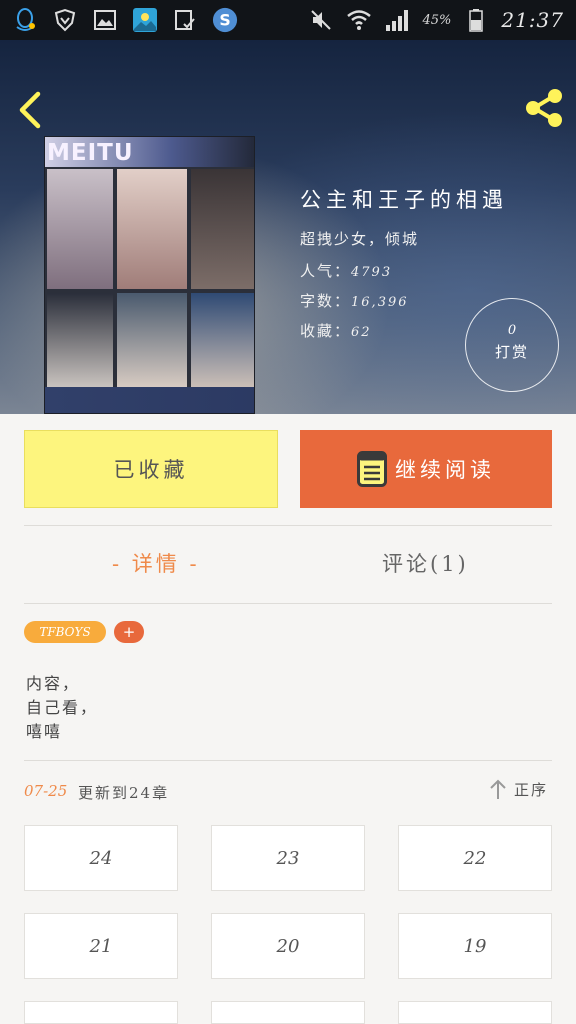 Image resolution: width=576 pixels, height=1024 pixels. I want to click on scenery-app-icon, so click(145, 20).